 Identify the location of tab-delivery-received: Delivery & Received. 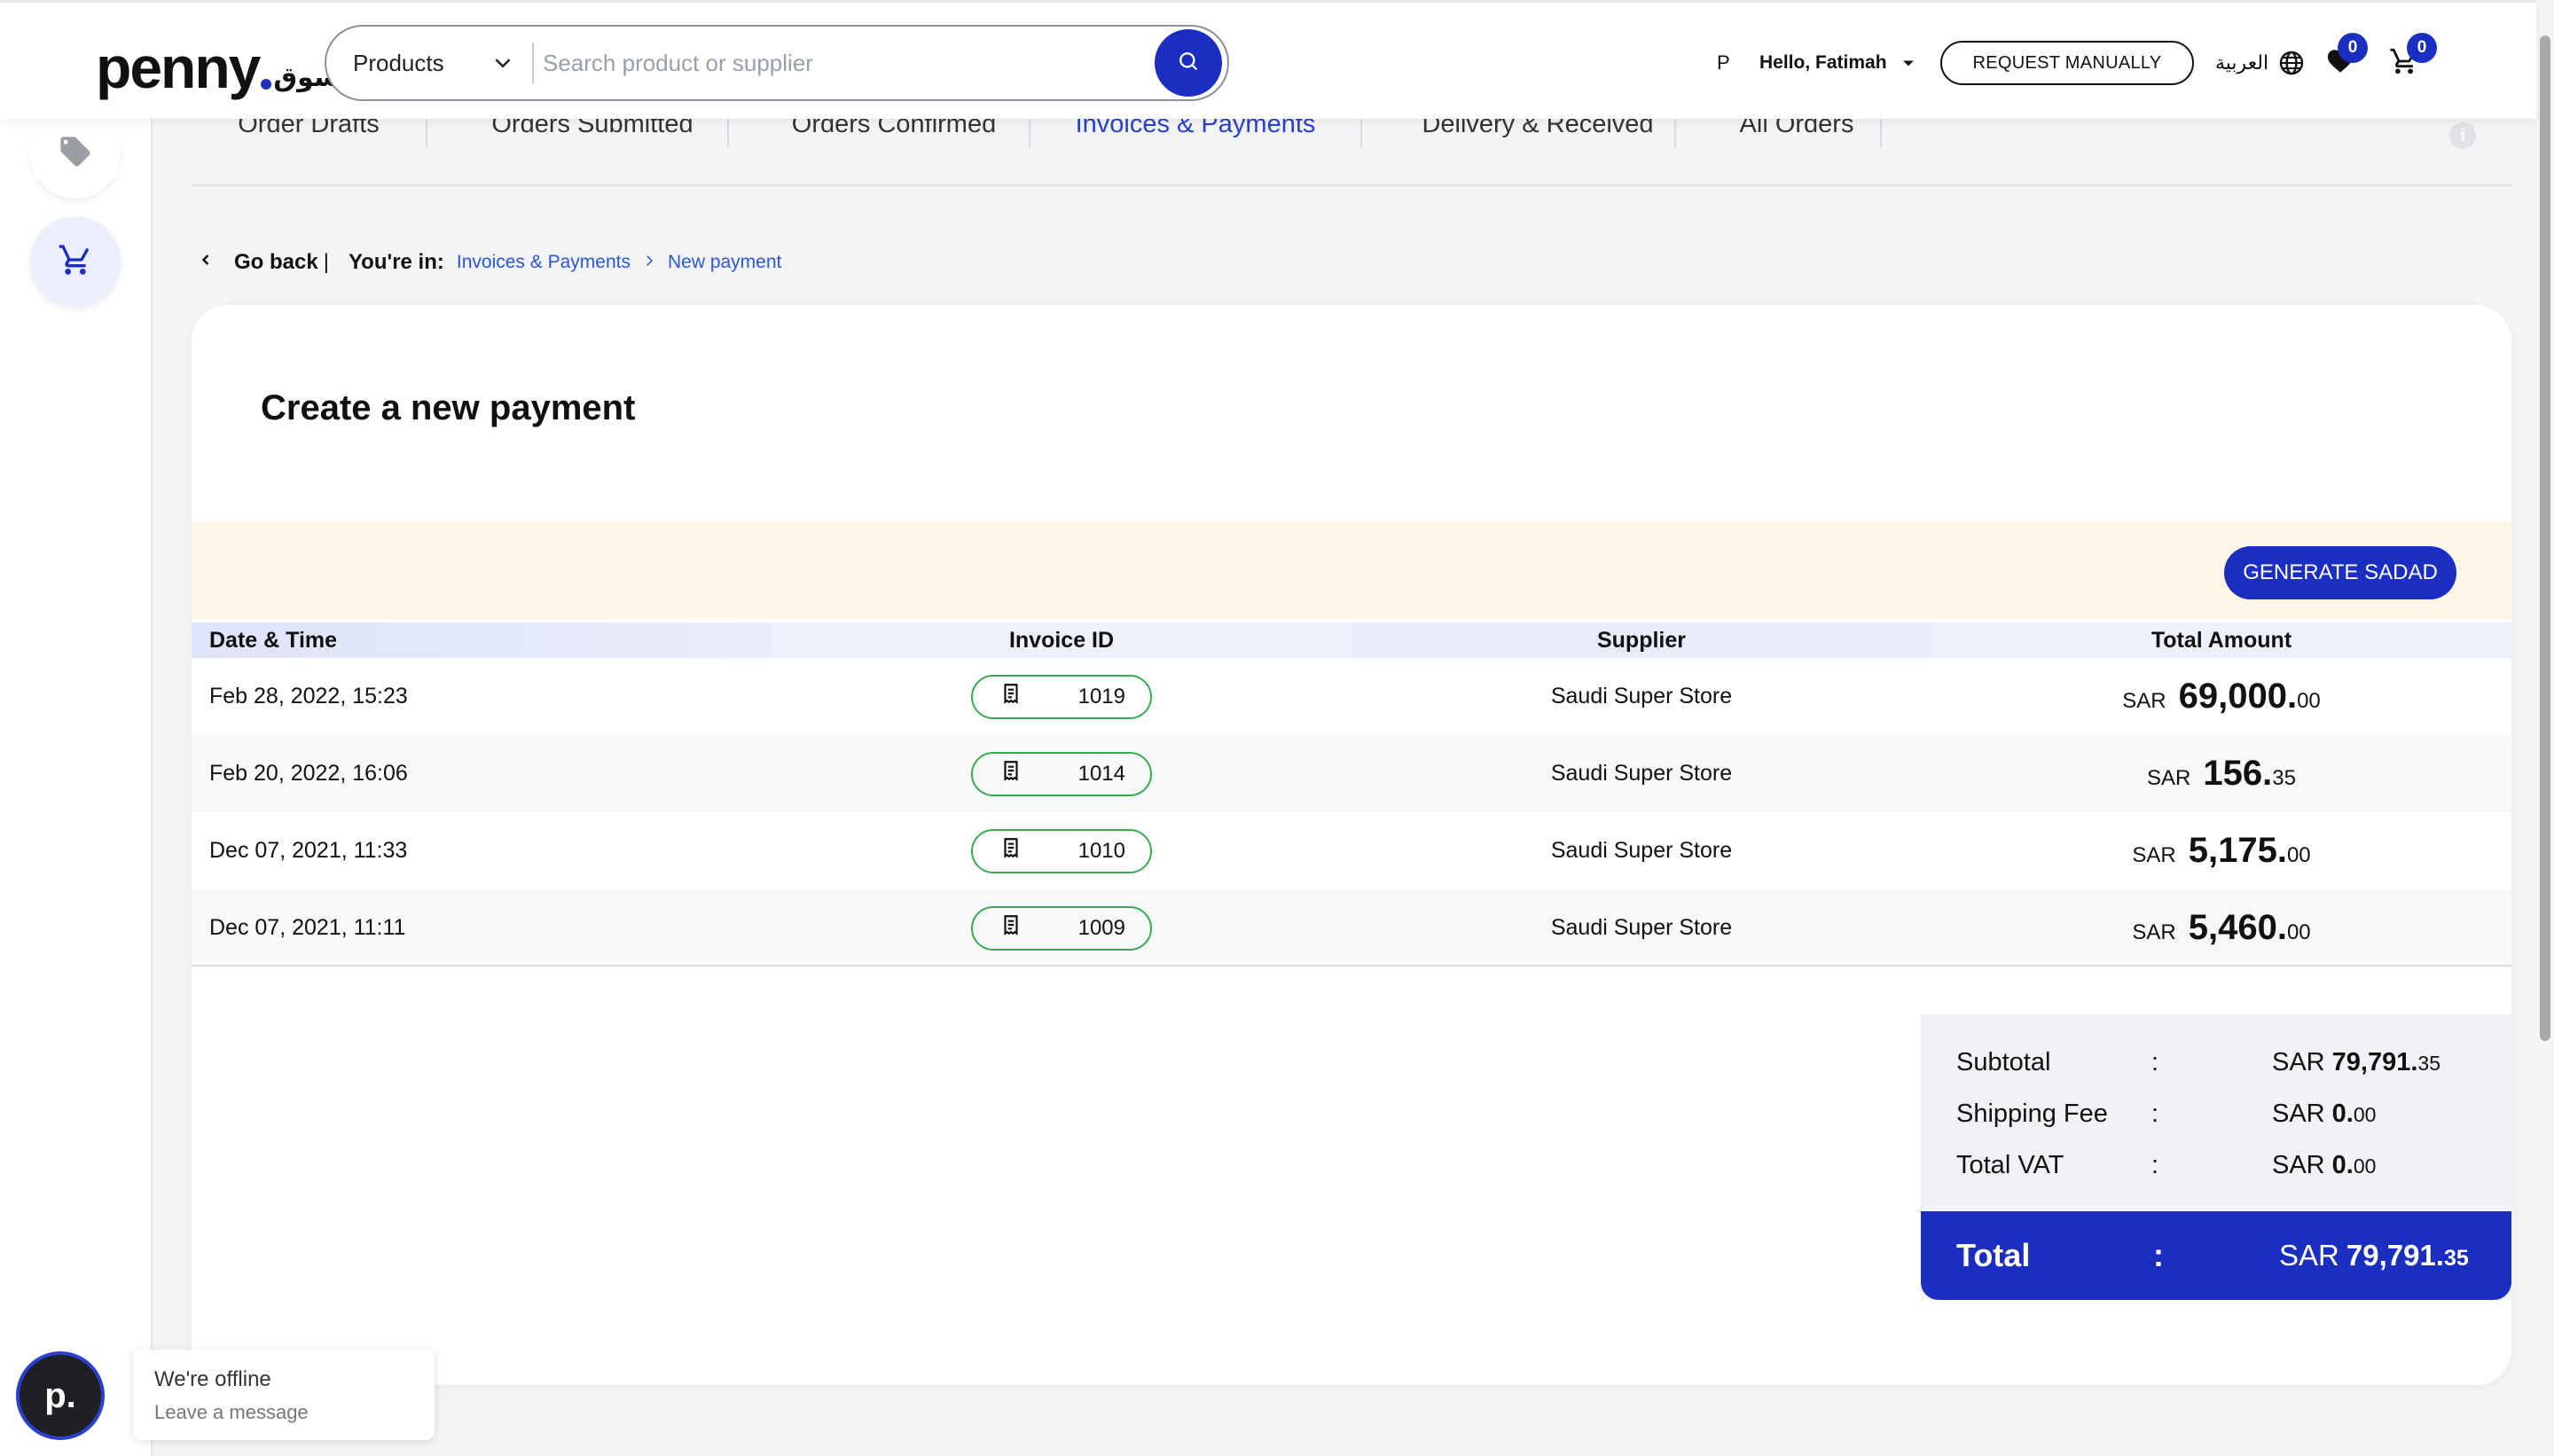
(1537, 148).